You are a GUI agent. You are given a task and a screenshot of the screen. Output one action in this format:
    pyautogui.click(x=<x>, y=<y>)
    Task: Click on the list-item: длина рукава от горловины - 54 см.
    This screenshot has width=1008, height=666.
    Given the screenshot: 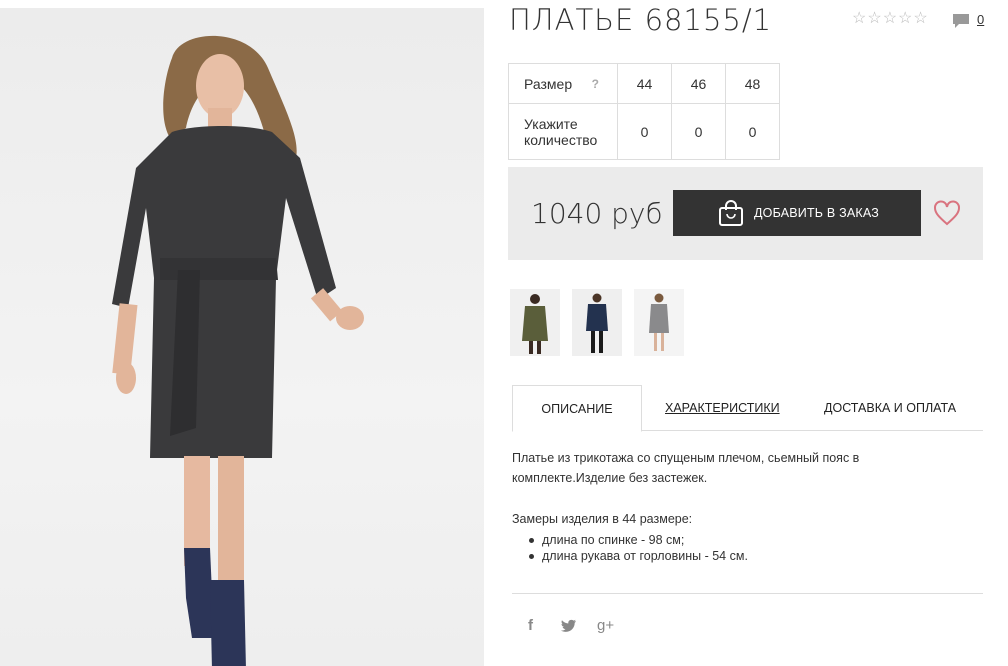 What is the action you would take?
    pyautogui.click(x=638, y=556)
    